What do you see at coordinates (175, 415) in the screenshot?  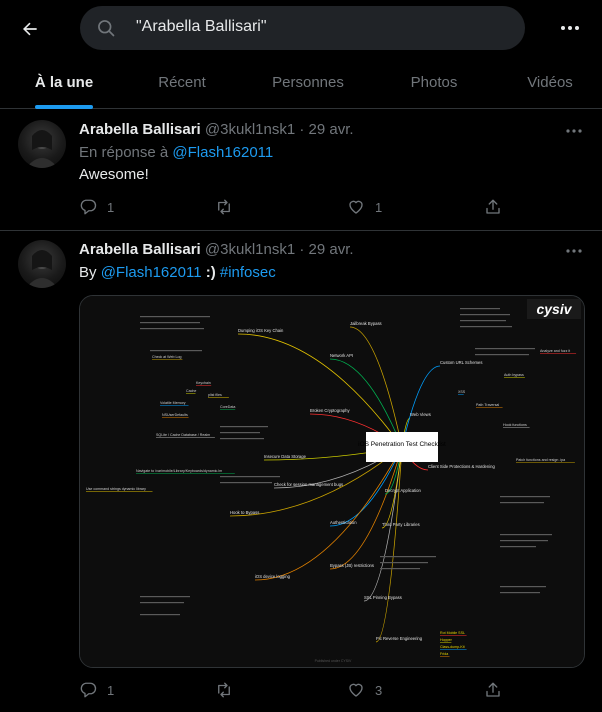 I see `mindmap-leaf: NSUserDefaults` at bounding box center [175, 415].